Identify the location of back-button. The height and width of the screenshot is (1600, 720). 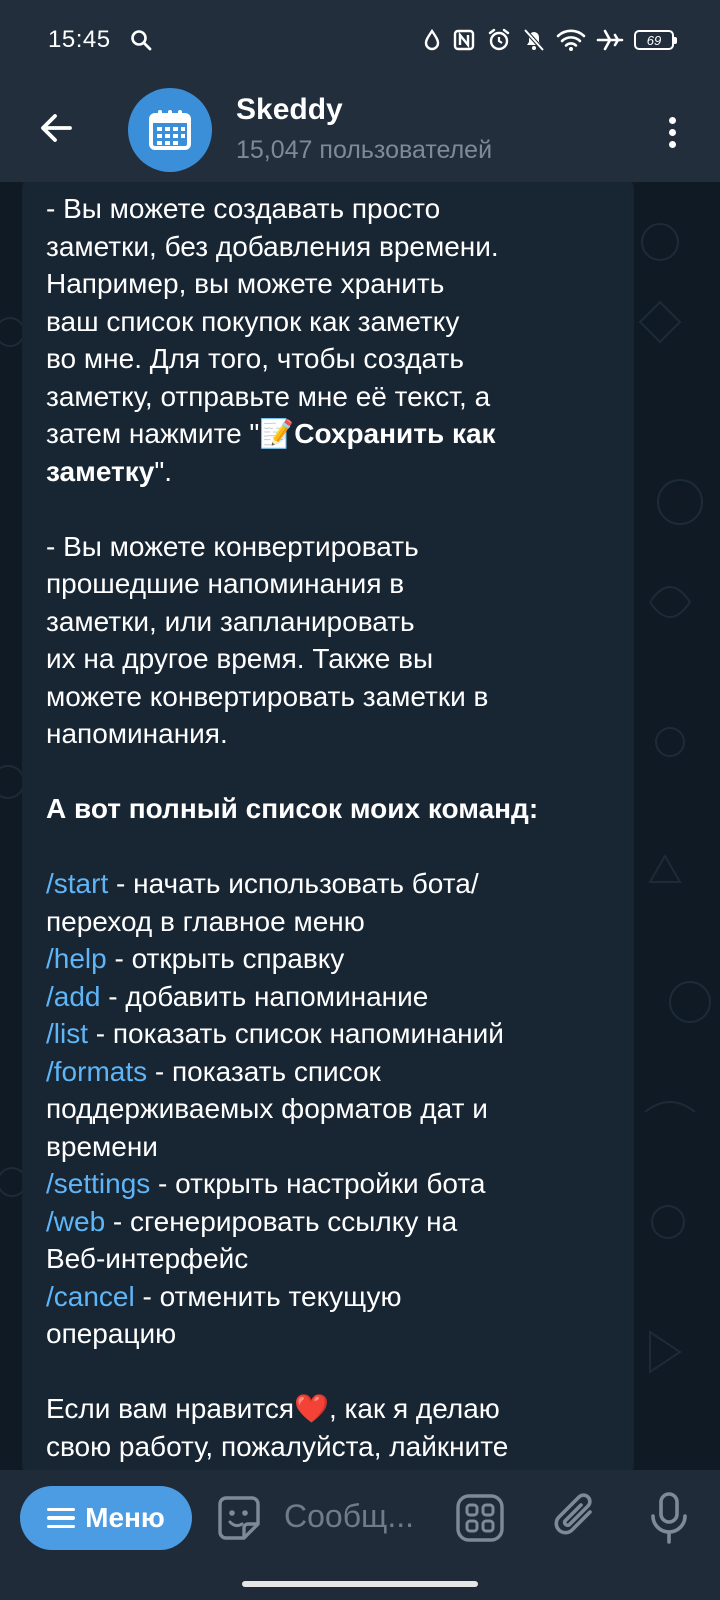
(56, 128).